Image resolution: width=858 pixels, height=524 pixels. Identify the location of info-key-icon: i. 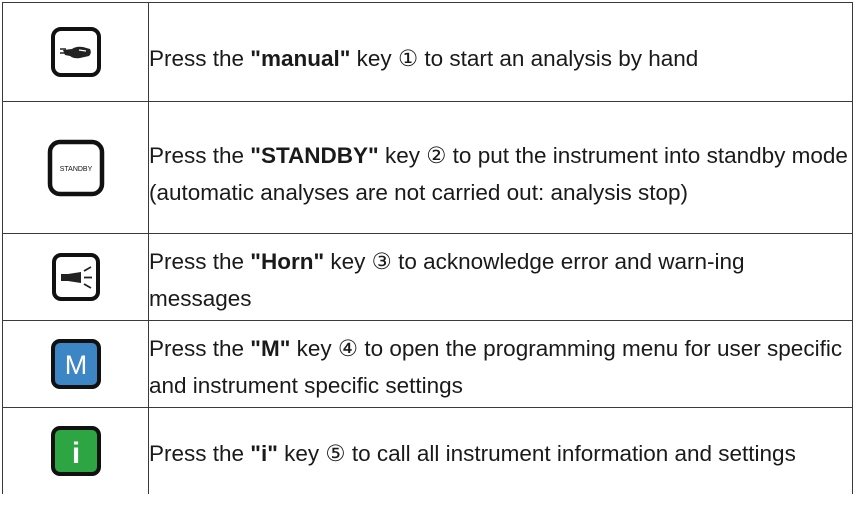
(76, 451).